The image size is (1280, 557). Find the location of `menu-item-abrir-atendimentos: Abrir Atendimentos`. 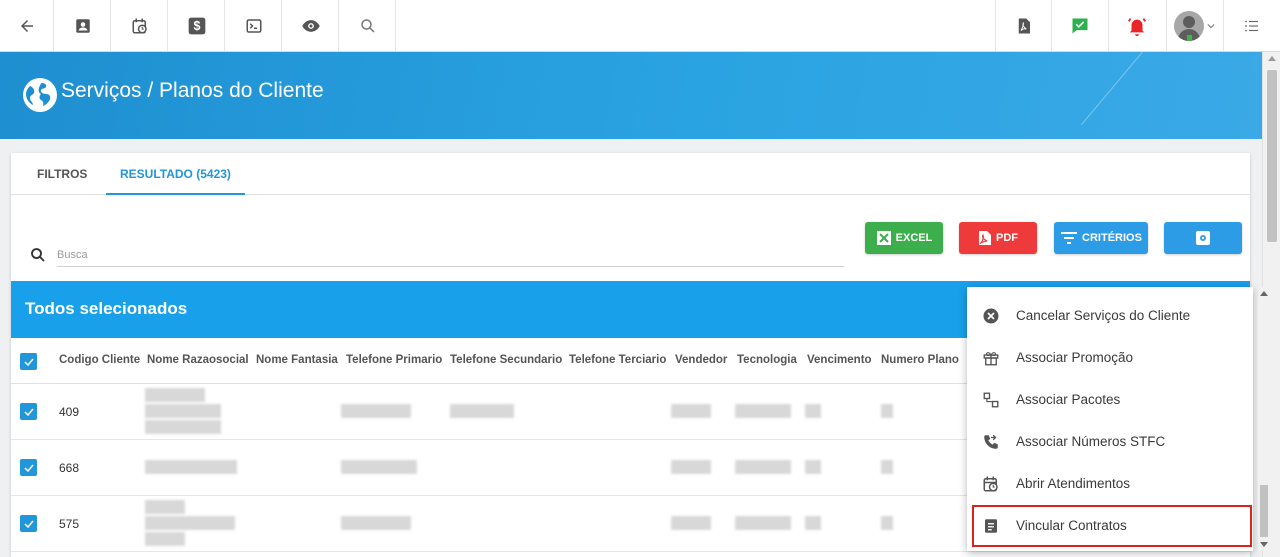

menu-item-abrir-atendimentos: Abrir Atendimentos is located at coordinates (1110, 484).